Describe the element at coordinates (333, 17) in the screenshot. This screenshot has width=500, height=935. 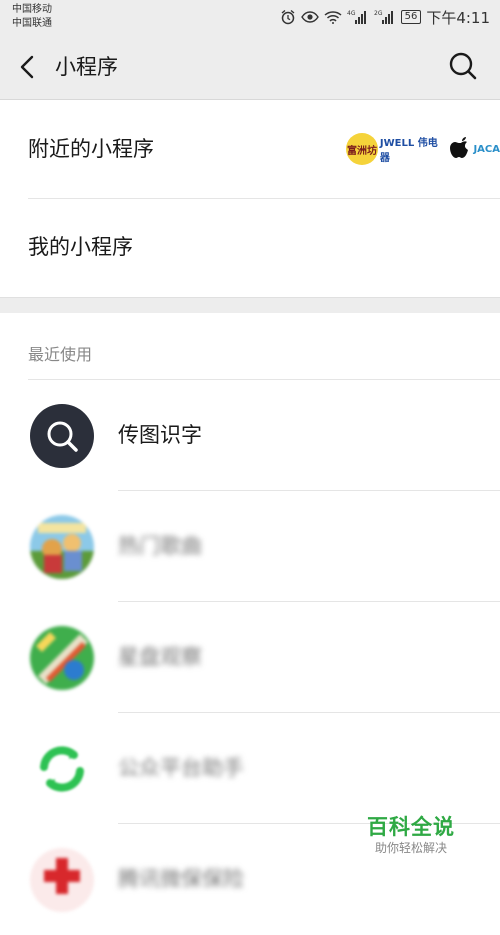
I see `wifi-icon` at that location.